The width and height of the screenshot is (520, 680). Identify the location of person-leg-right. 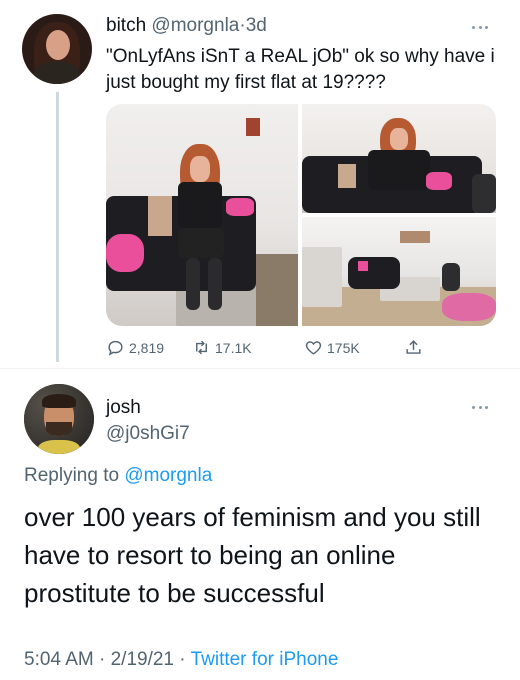
(215, 284).